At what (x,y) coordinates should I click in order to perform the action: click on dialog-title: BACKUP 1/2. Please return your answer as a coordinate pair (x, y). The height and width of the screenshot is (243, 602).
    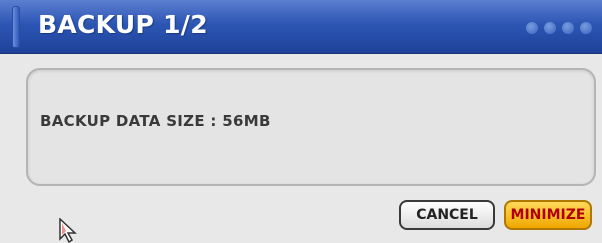
    Looking at the image, I should click on (123, 24).